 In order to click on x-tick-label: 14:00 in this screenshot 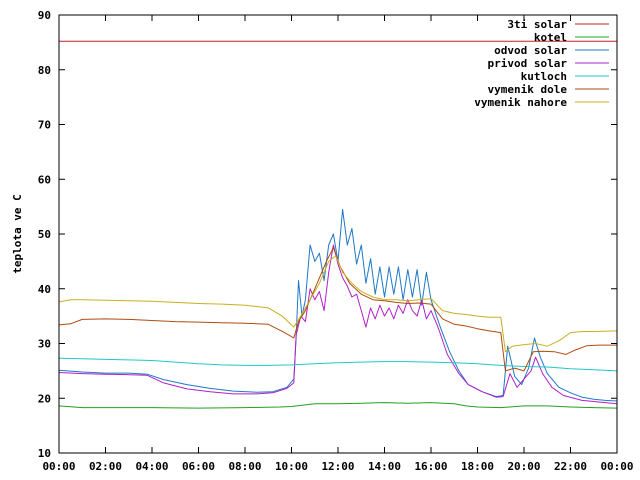, I will do `click(384, 466)`.